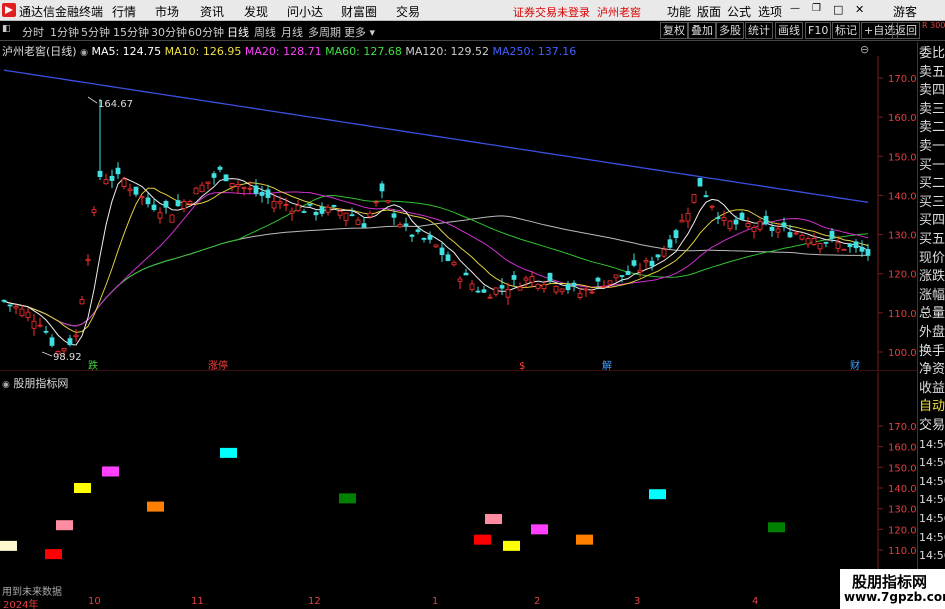  I want to click on overlay-button: 叠加, so click(702, 30).